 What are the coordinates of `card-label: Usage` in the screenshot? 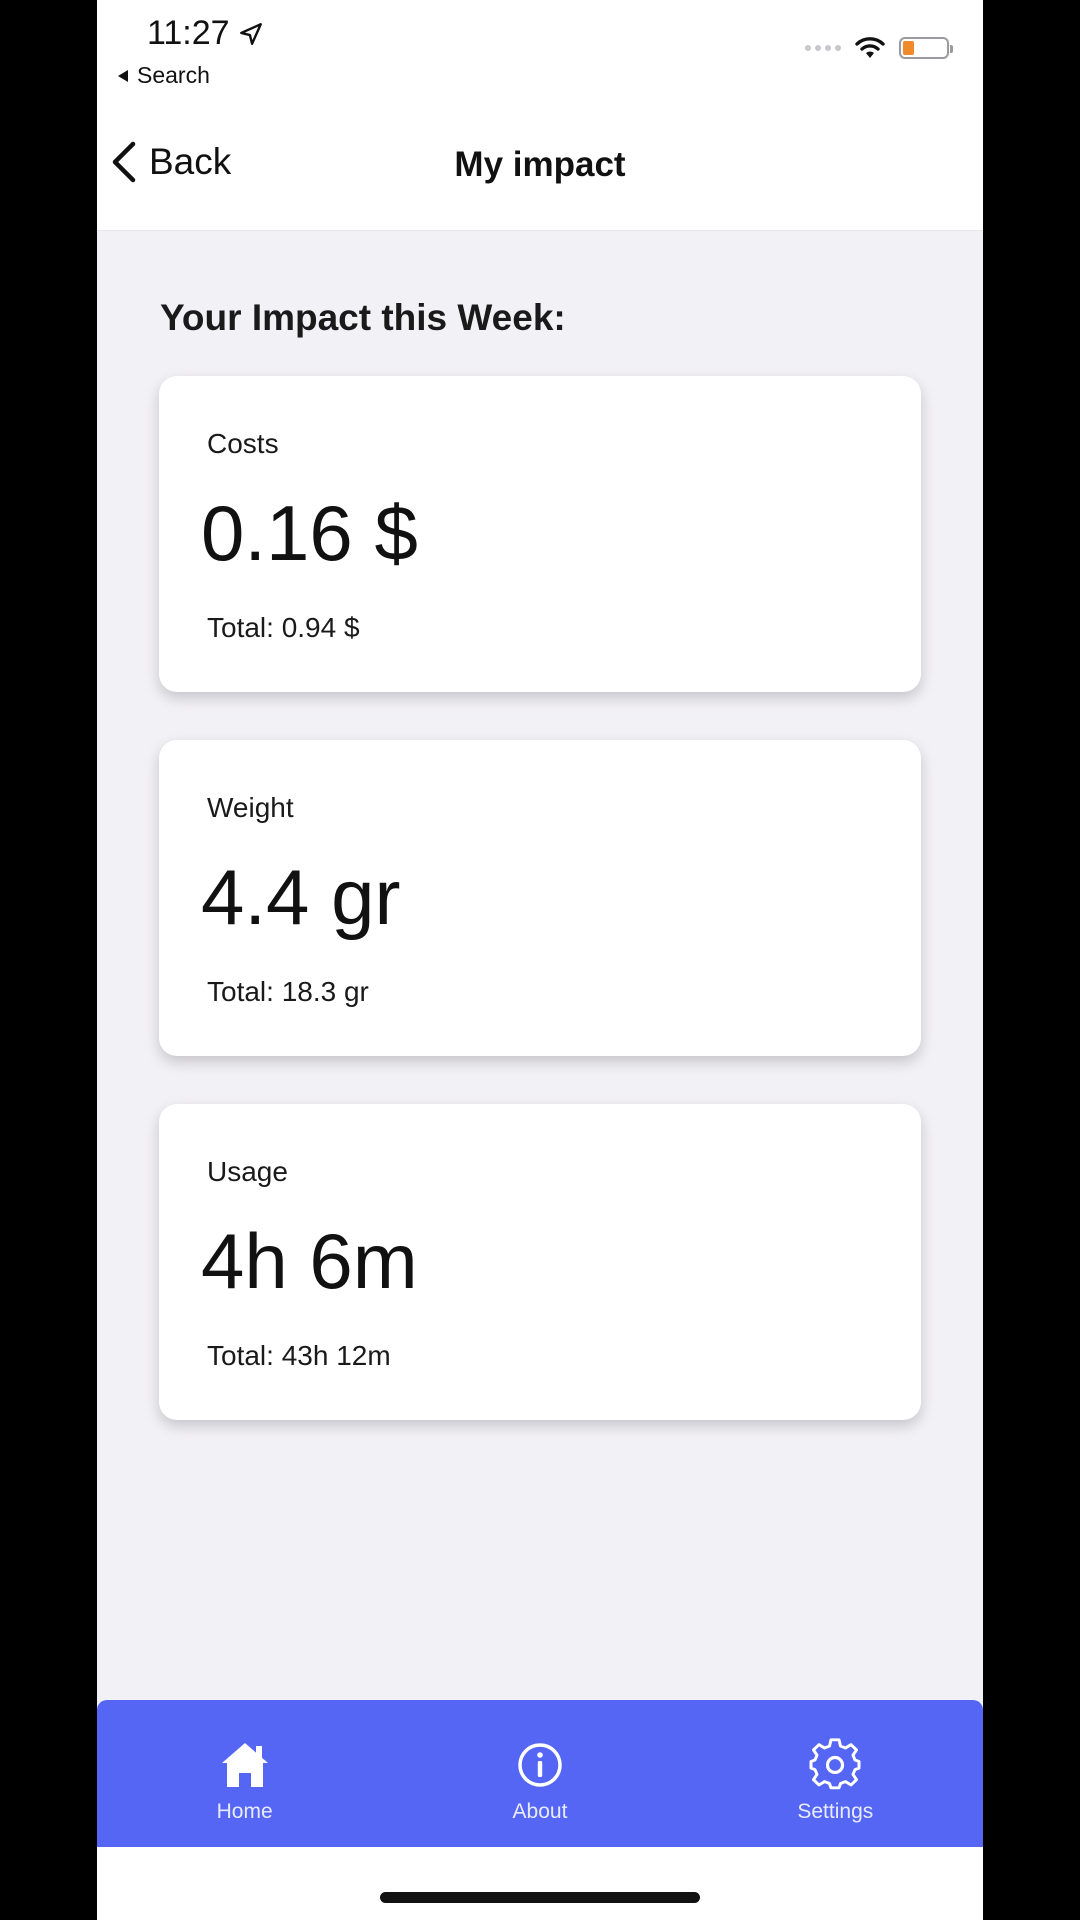 It's located at (247, 1171).